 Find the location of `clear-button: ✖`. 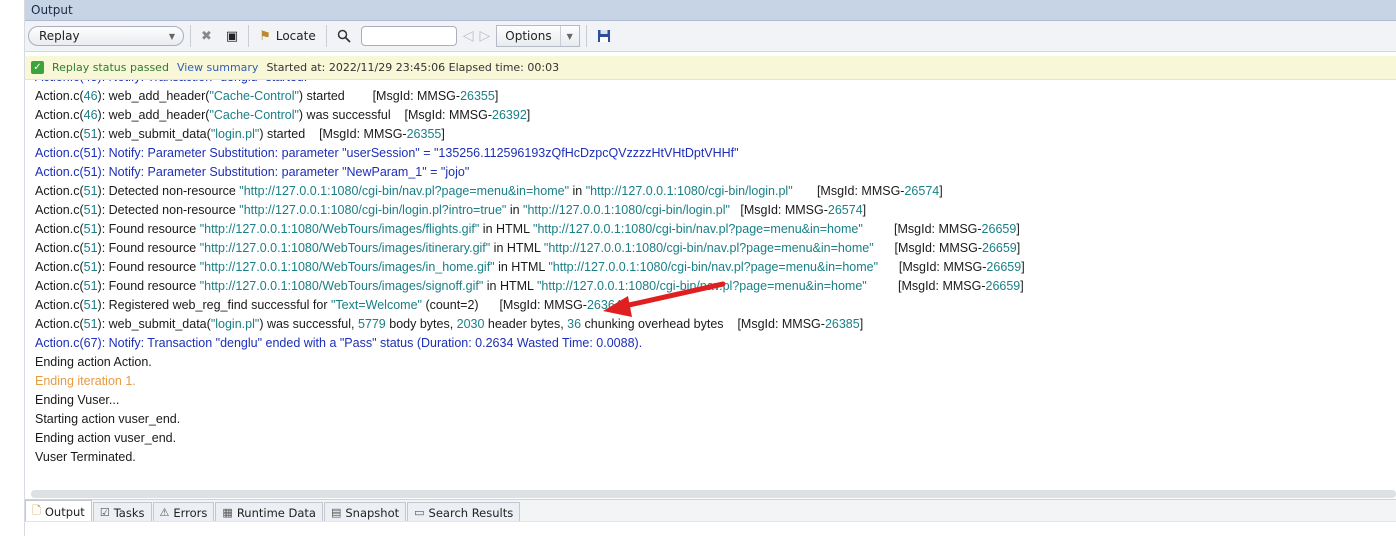

clear-button: ✖ is located at coordinates (206, 36).